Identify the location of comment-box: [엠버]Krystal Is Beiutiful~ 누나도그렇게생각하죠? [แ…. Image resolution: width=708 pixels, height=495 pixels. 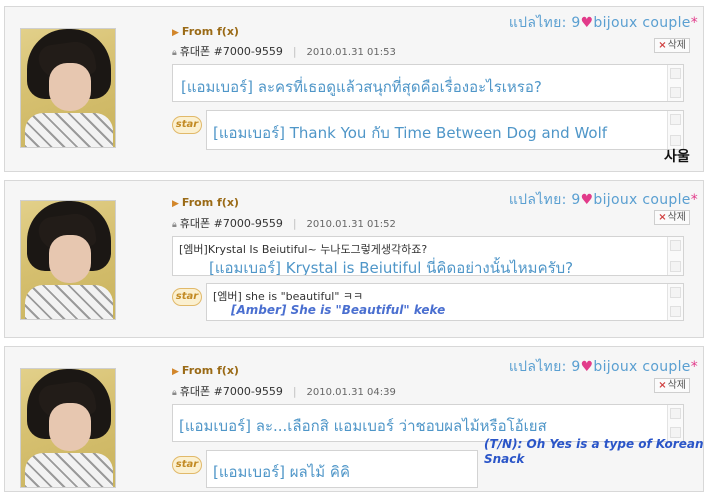
(428, 256).